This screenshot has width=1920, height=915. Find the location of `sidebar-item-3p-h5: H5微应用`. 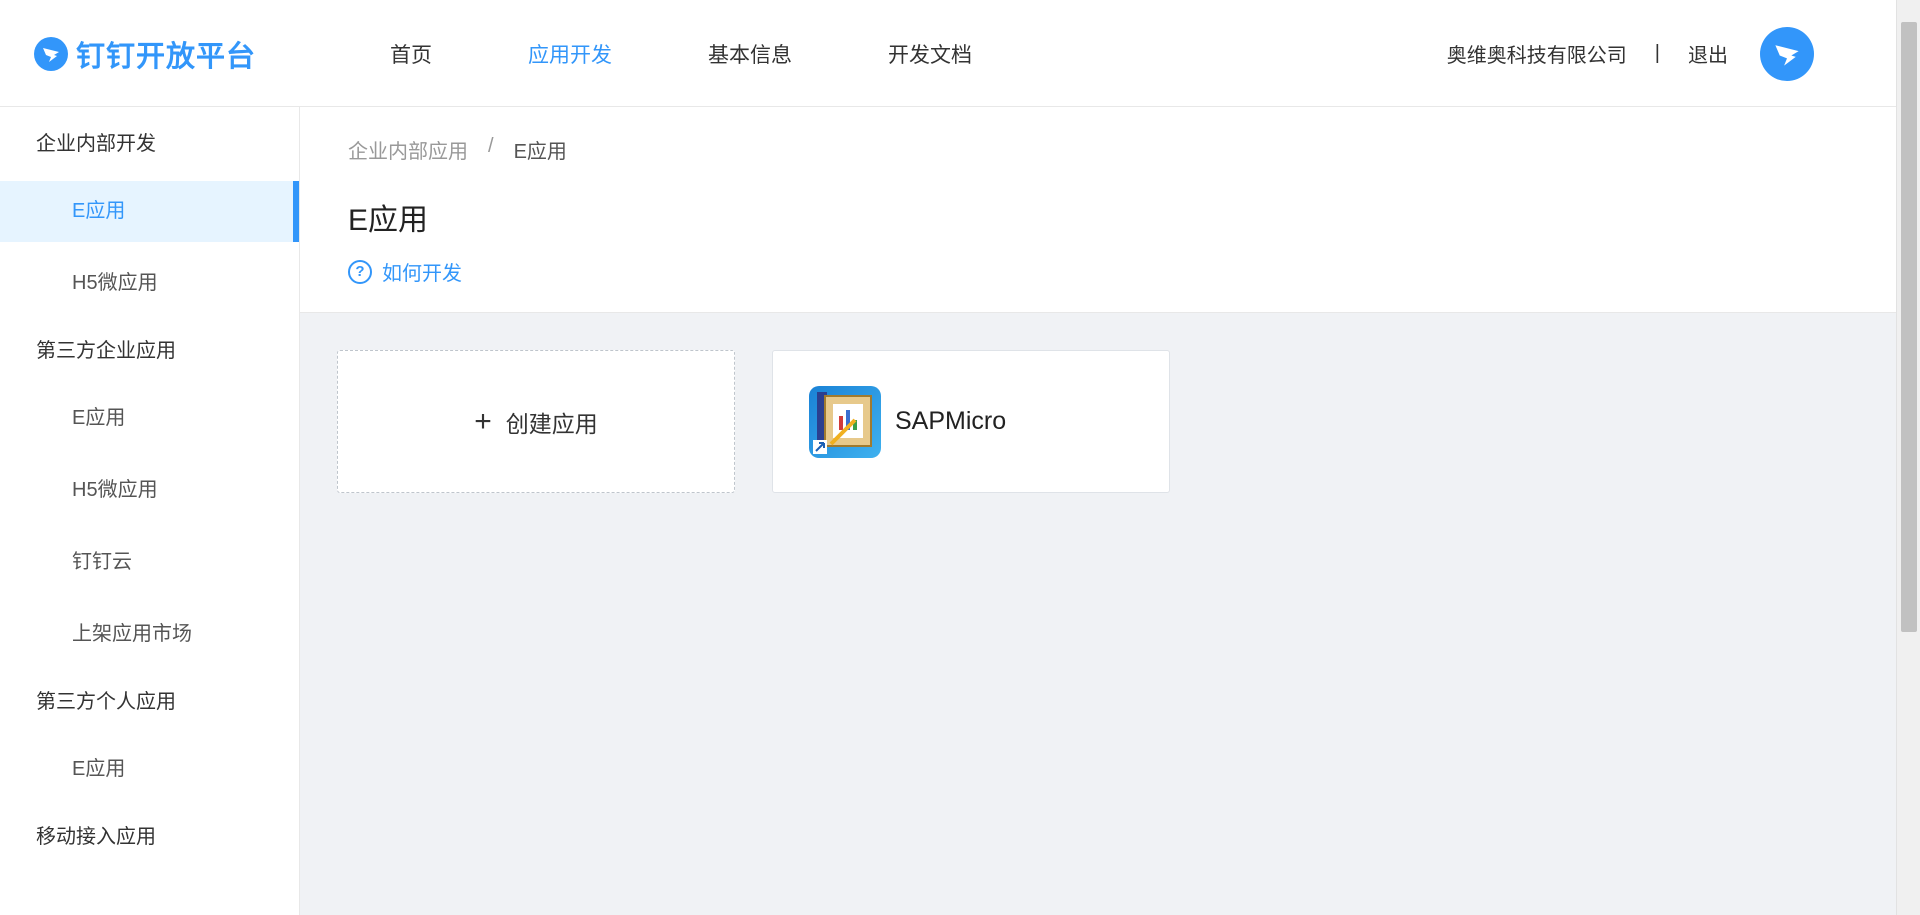

sidebar-item-3p-h5: H5微应用 is located at coordinates (149, 490).